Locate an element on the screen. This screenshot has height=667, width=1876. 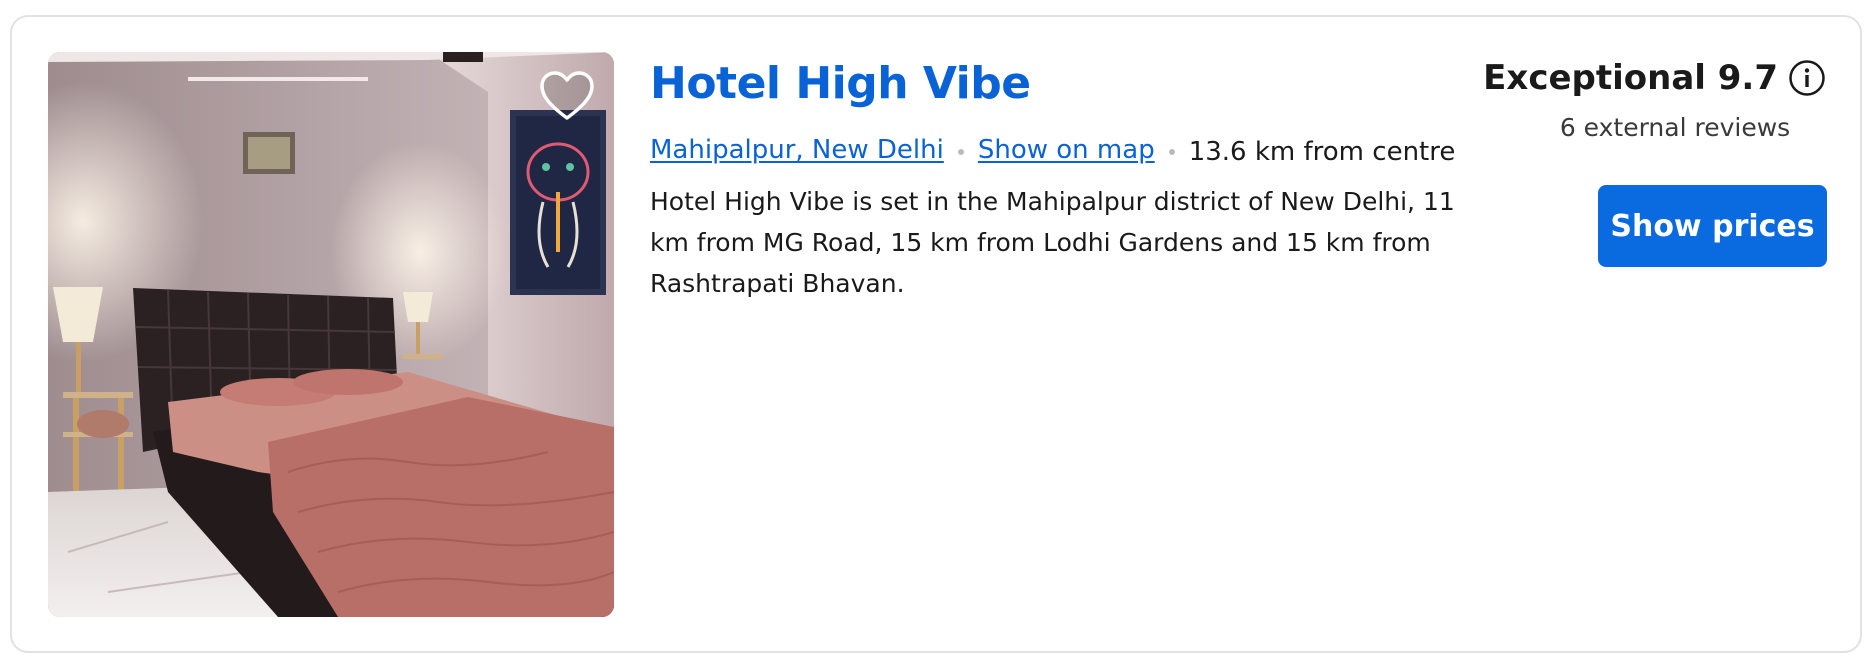
location-link: Mahipalpur, New Delhi is located at coordinates (797, 150).